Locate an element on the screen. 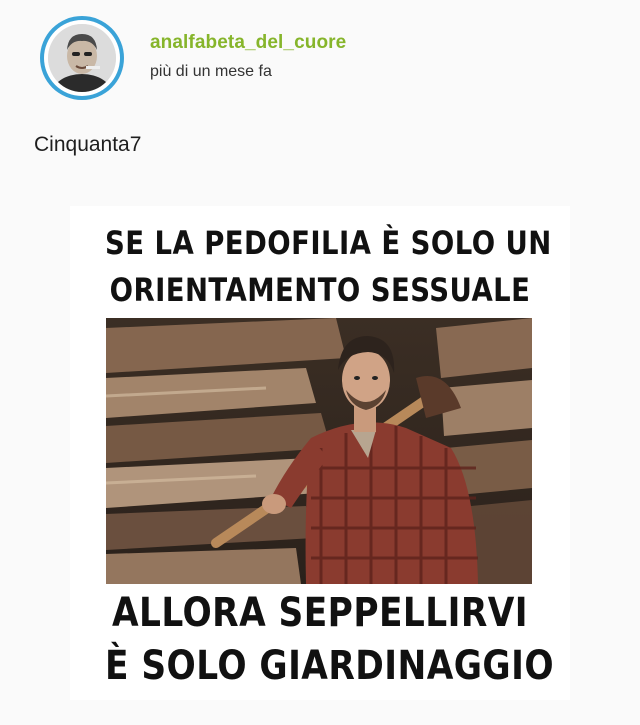 This screenshot has height=725, width=640. post-text: Cinquanta7 is located at coordinates (88, 144).